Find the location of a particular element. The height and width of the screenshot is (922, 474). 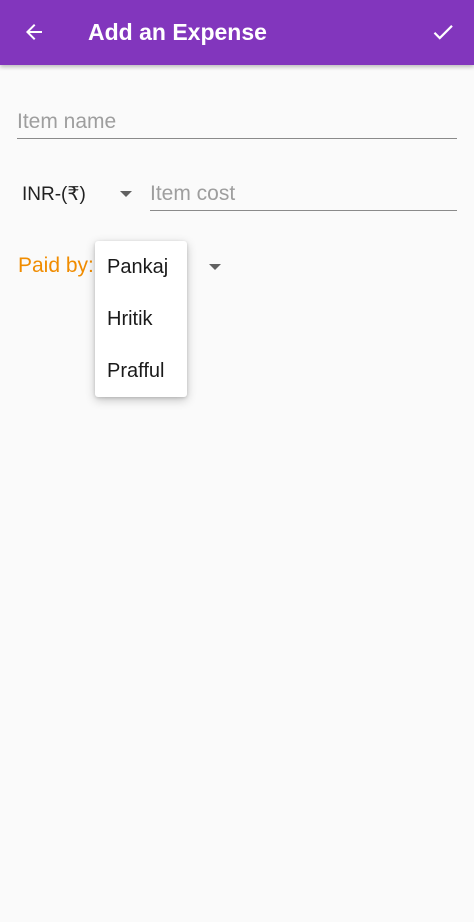

app-bar: Add an Expense is located at coordinates (237, 32).